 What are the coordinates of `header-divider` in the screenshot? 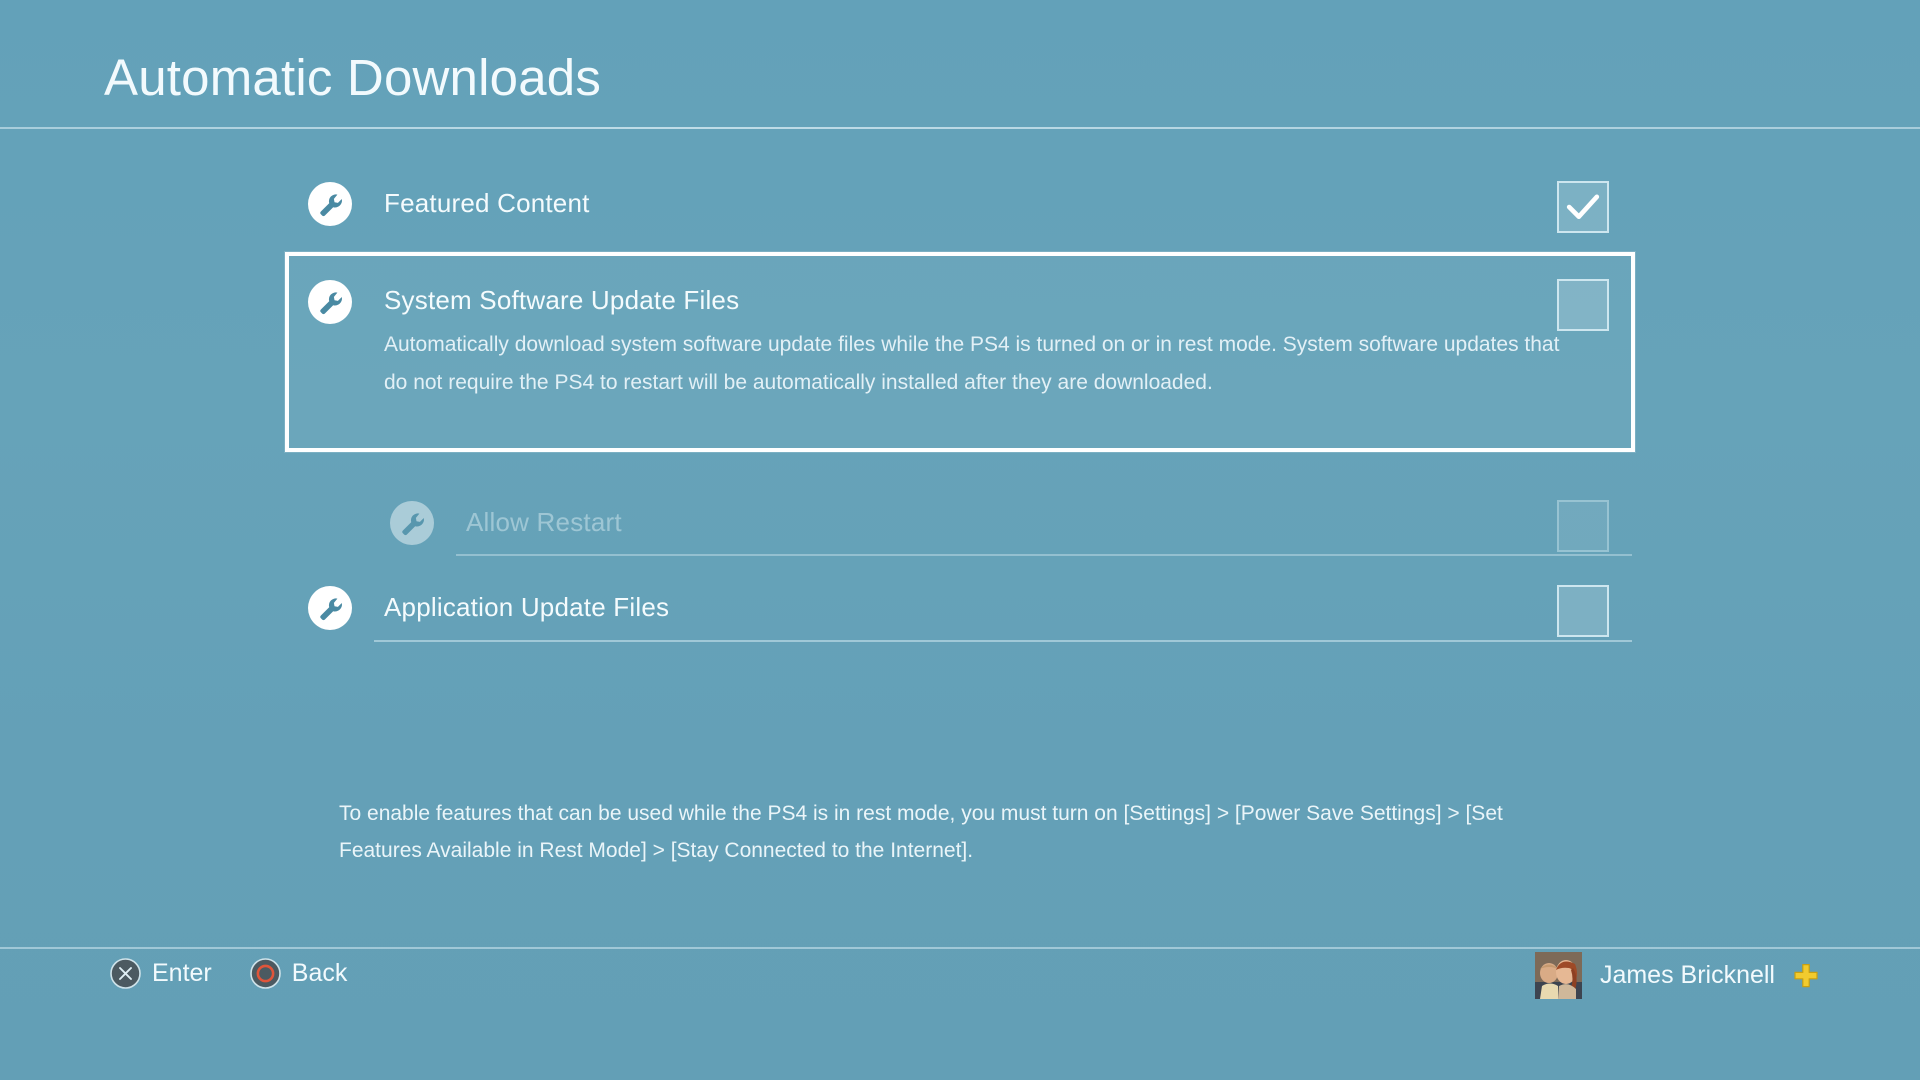 It's located at (960, 128).